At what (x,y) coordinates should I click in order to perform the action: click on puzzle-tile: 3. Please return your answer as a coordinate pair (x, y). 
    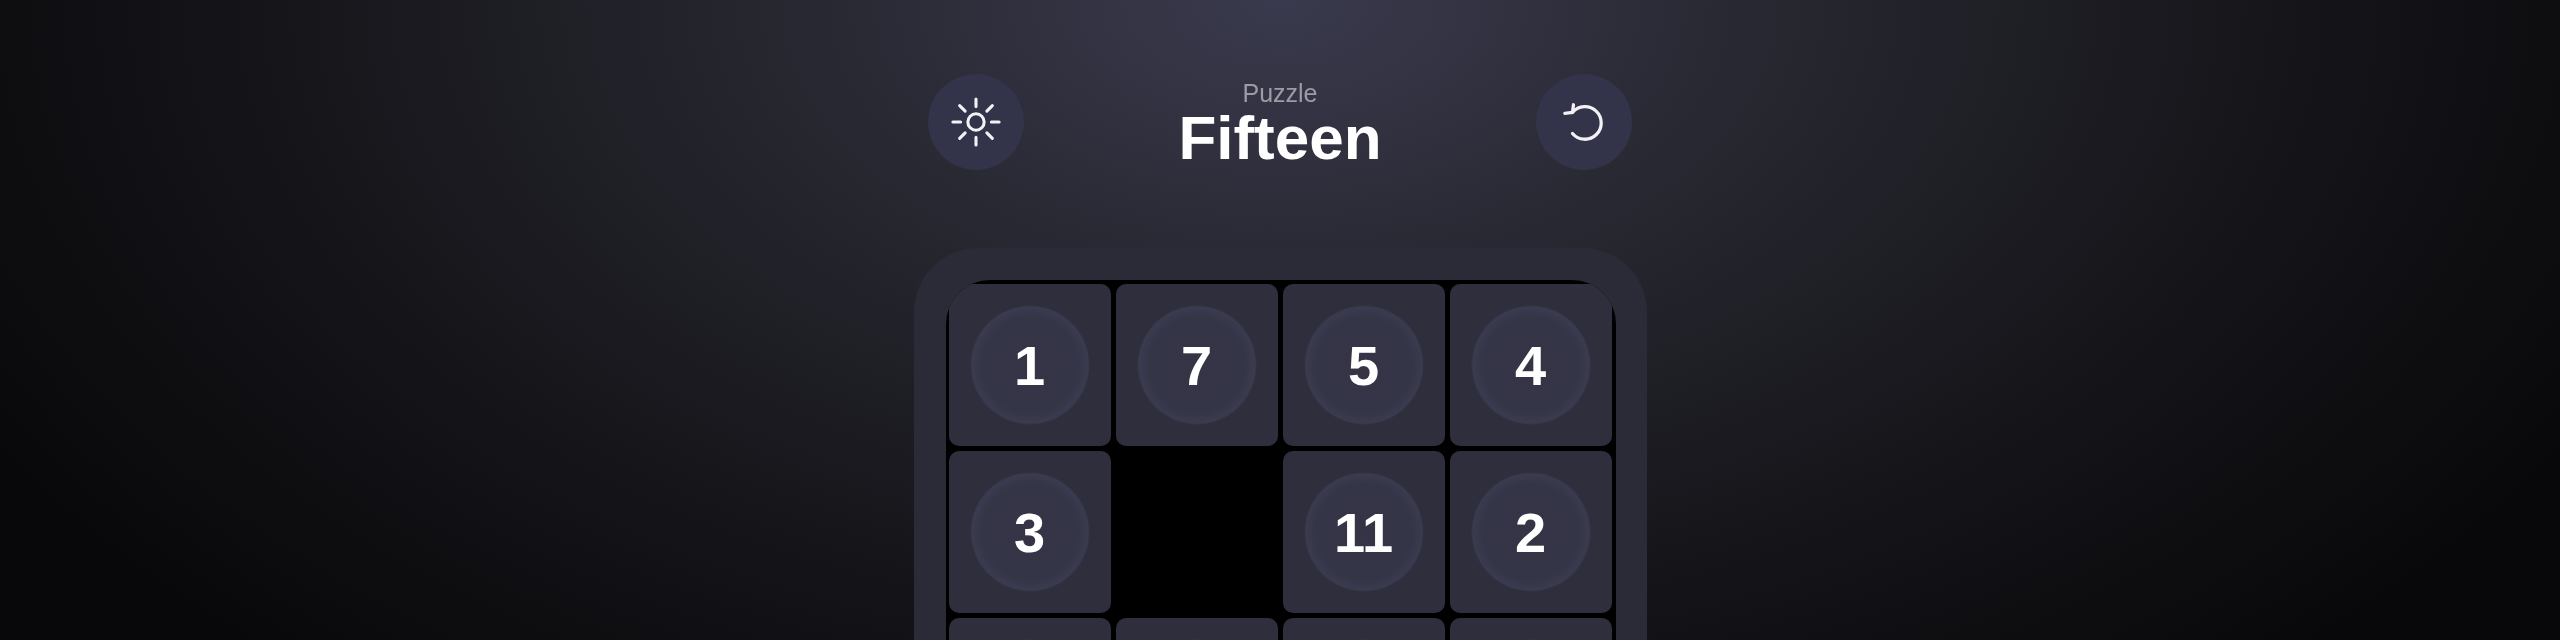
    Looking at the image, I should click on (1029, 532).